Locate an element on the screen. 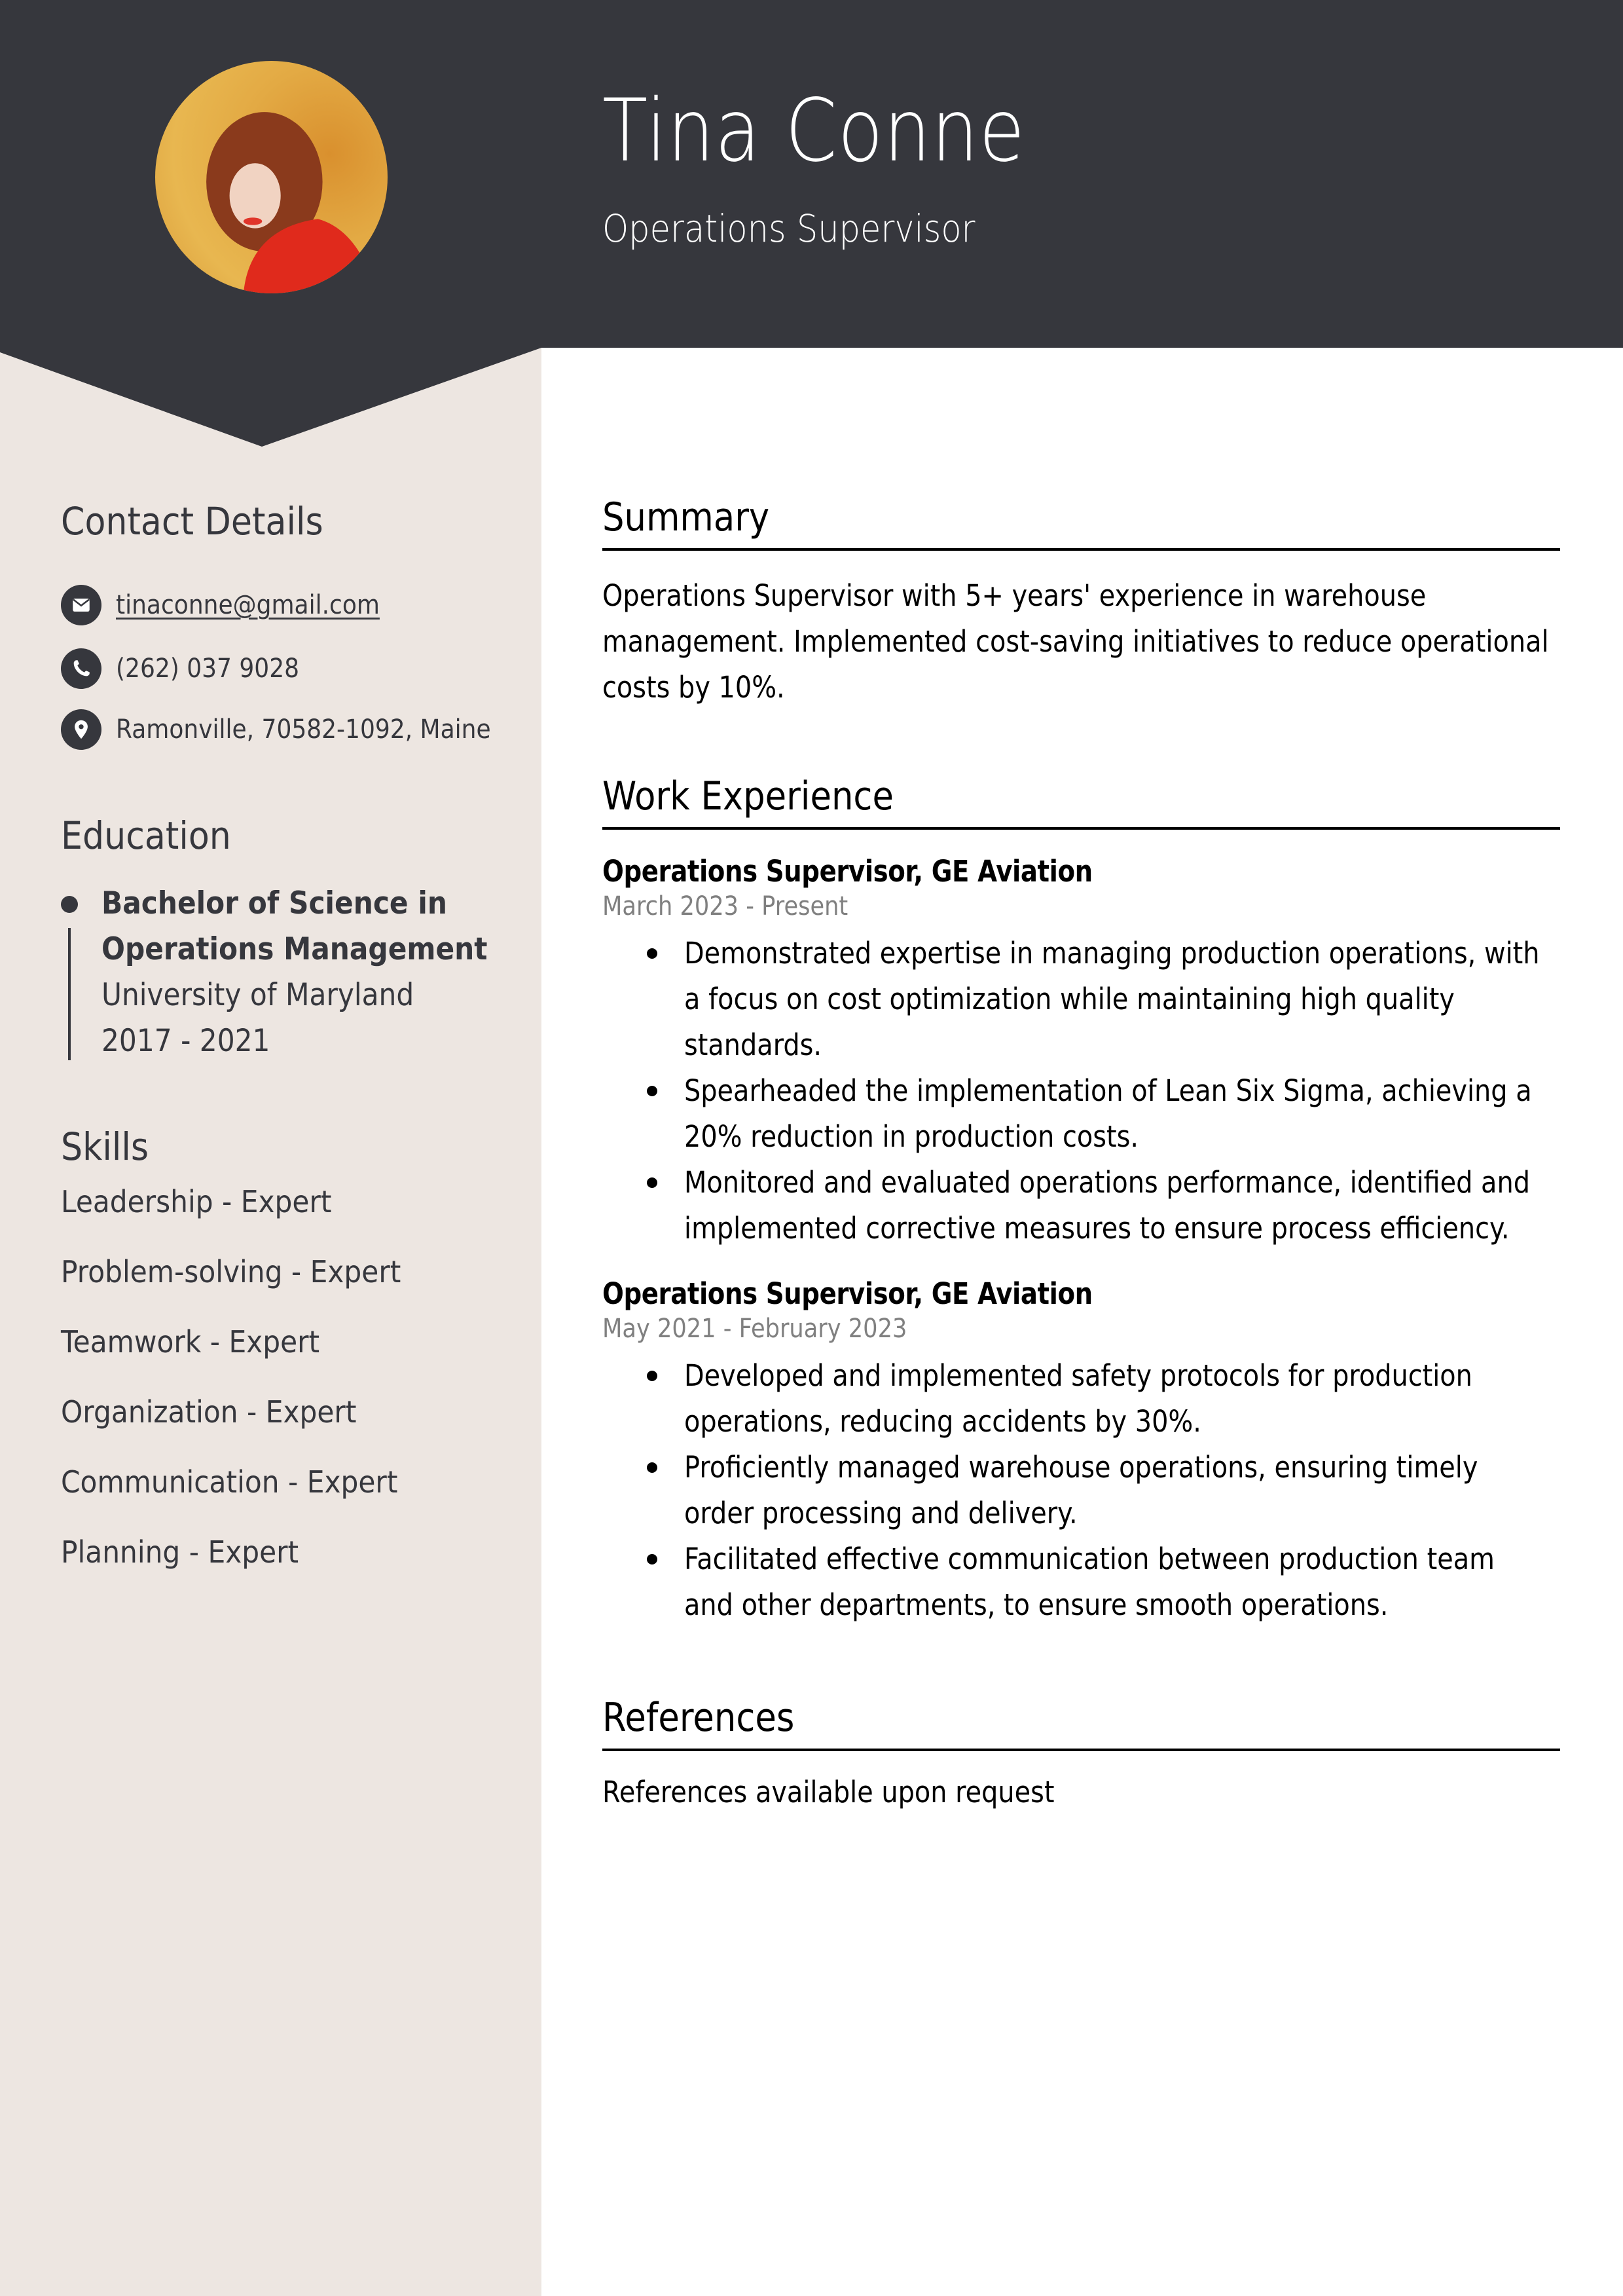 This screenshot has width=1623, height=2296. school-name: University of Maryland is located at coordinates (257, 995).